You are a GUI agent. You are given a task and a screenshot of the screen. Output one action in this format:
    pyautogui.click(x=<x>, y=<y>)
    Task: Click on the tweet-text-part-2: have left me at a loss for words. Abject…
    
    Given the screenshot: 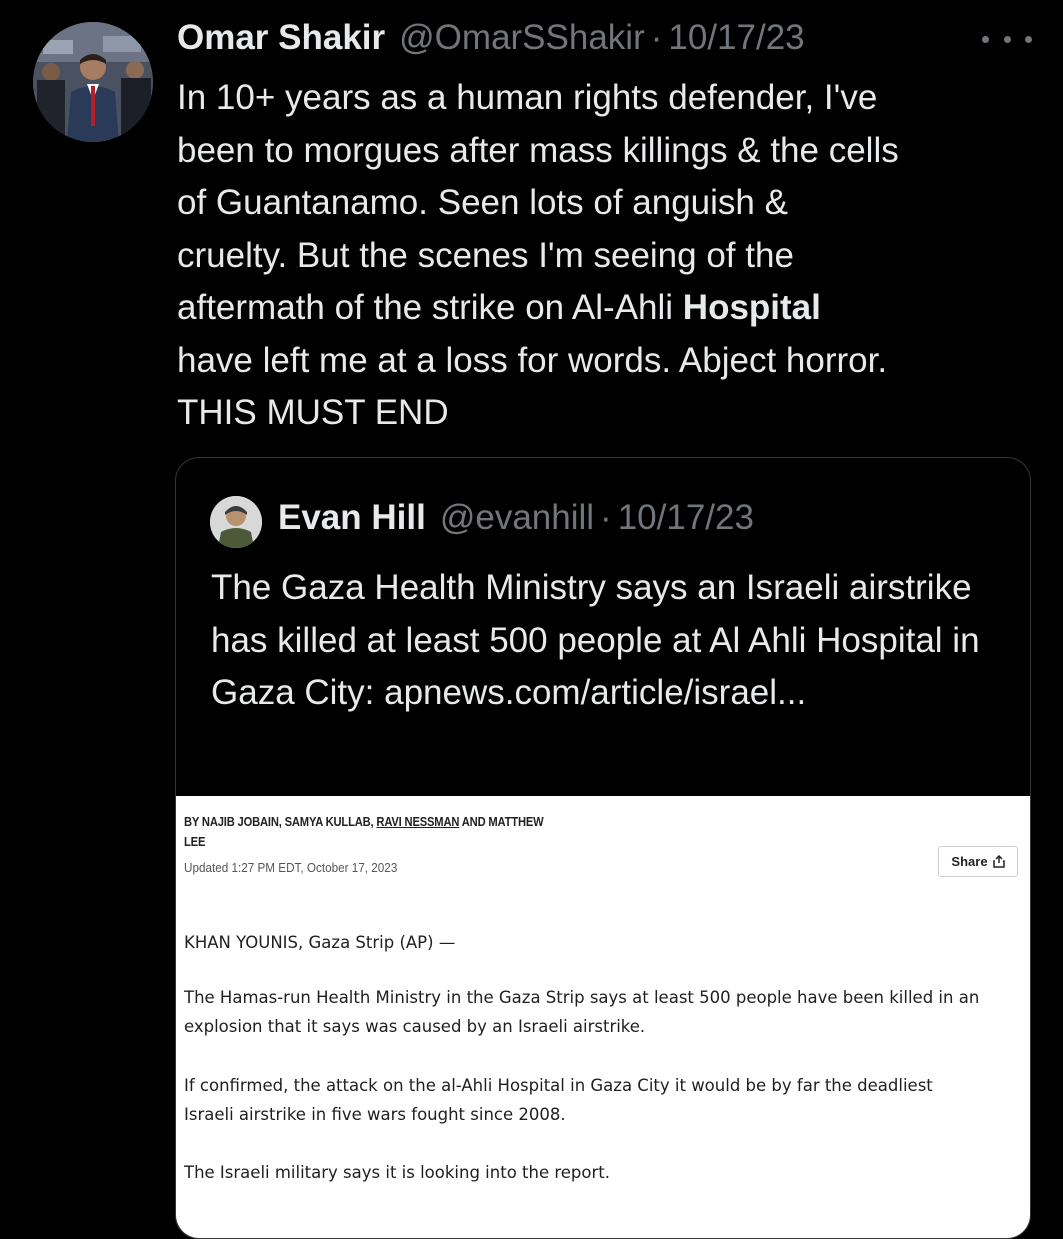 What is the action you would take?
    pyautogui.click(x=532, y=386)
    